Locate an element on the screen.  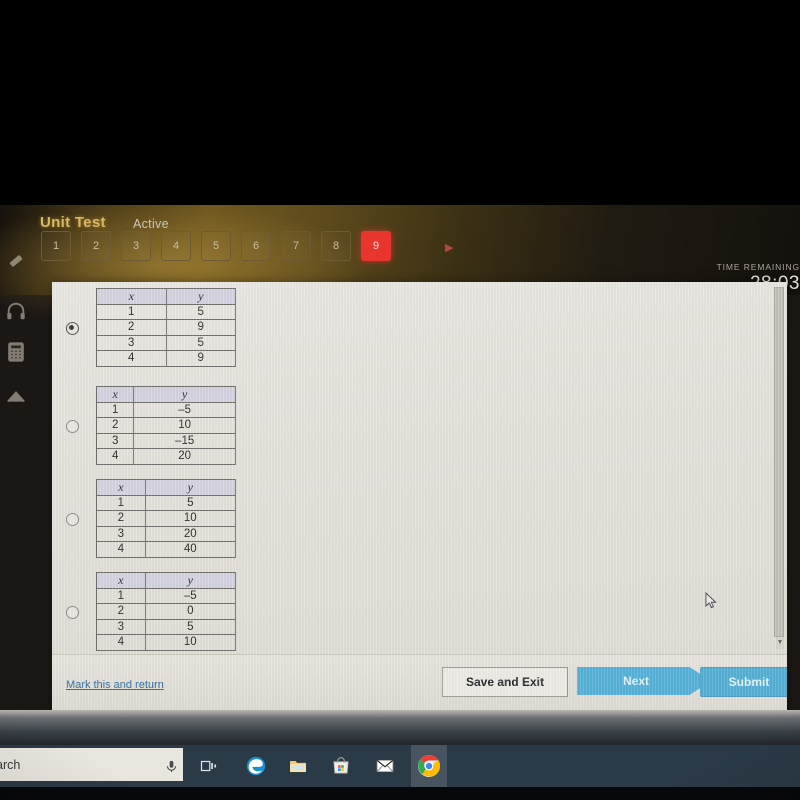
table-row: 20 is located at coordinates (166, 611).